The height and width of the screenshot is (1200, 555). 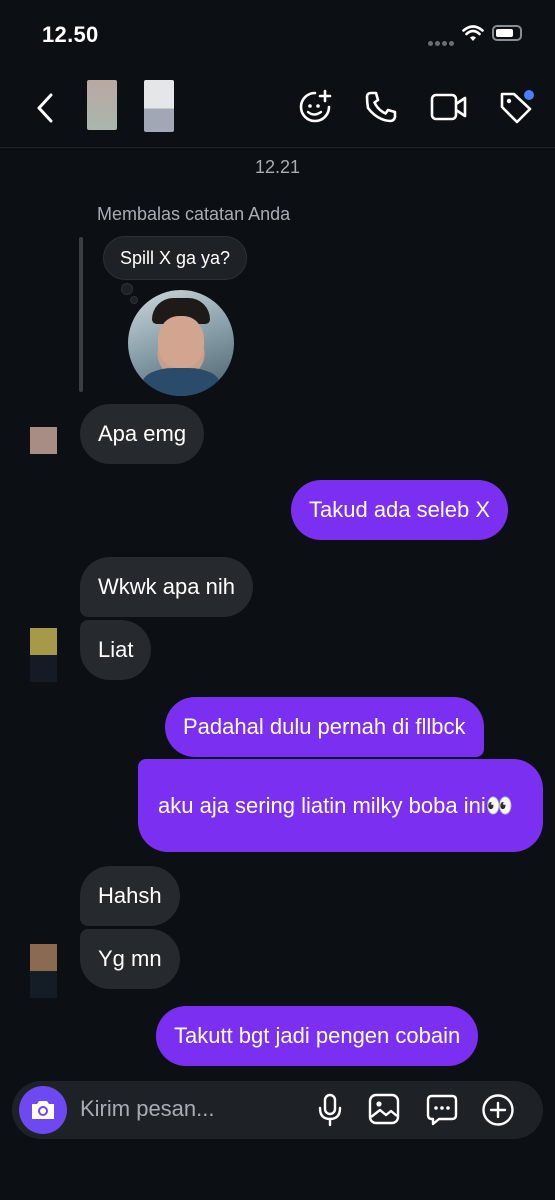 I want to click on message-text: Wkwk apa nih, so click(x=166, y=586).